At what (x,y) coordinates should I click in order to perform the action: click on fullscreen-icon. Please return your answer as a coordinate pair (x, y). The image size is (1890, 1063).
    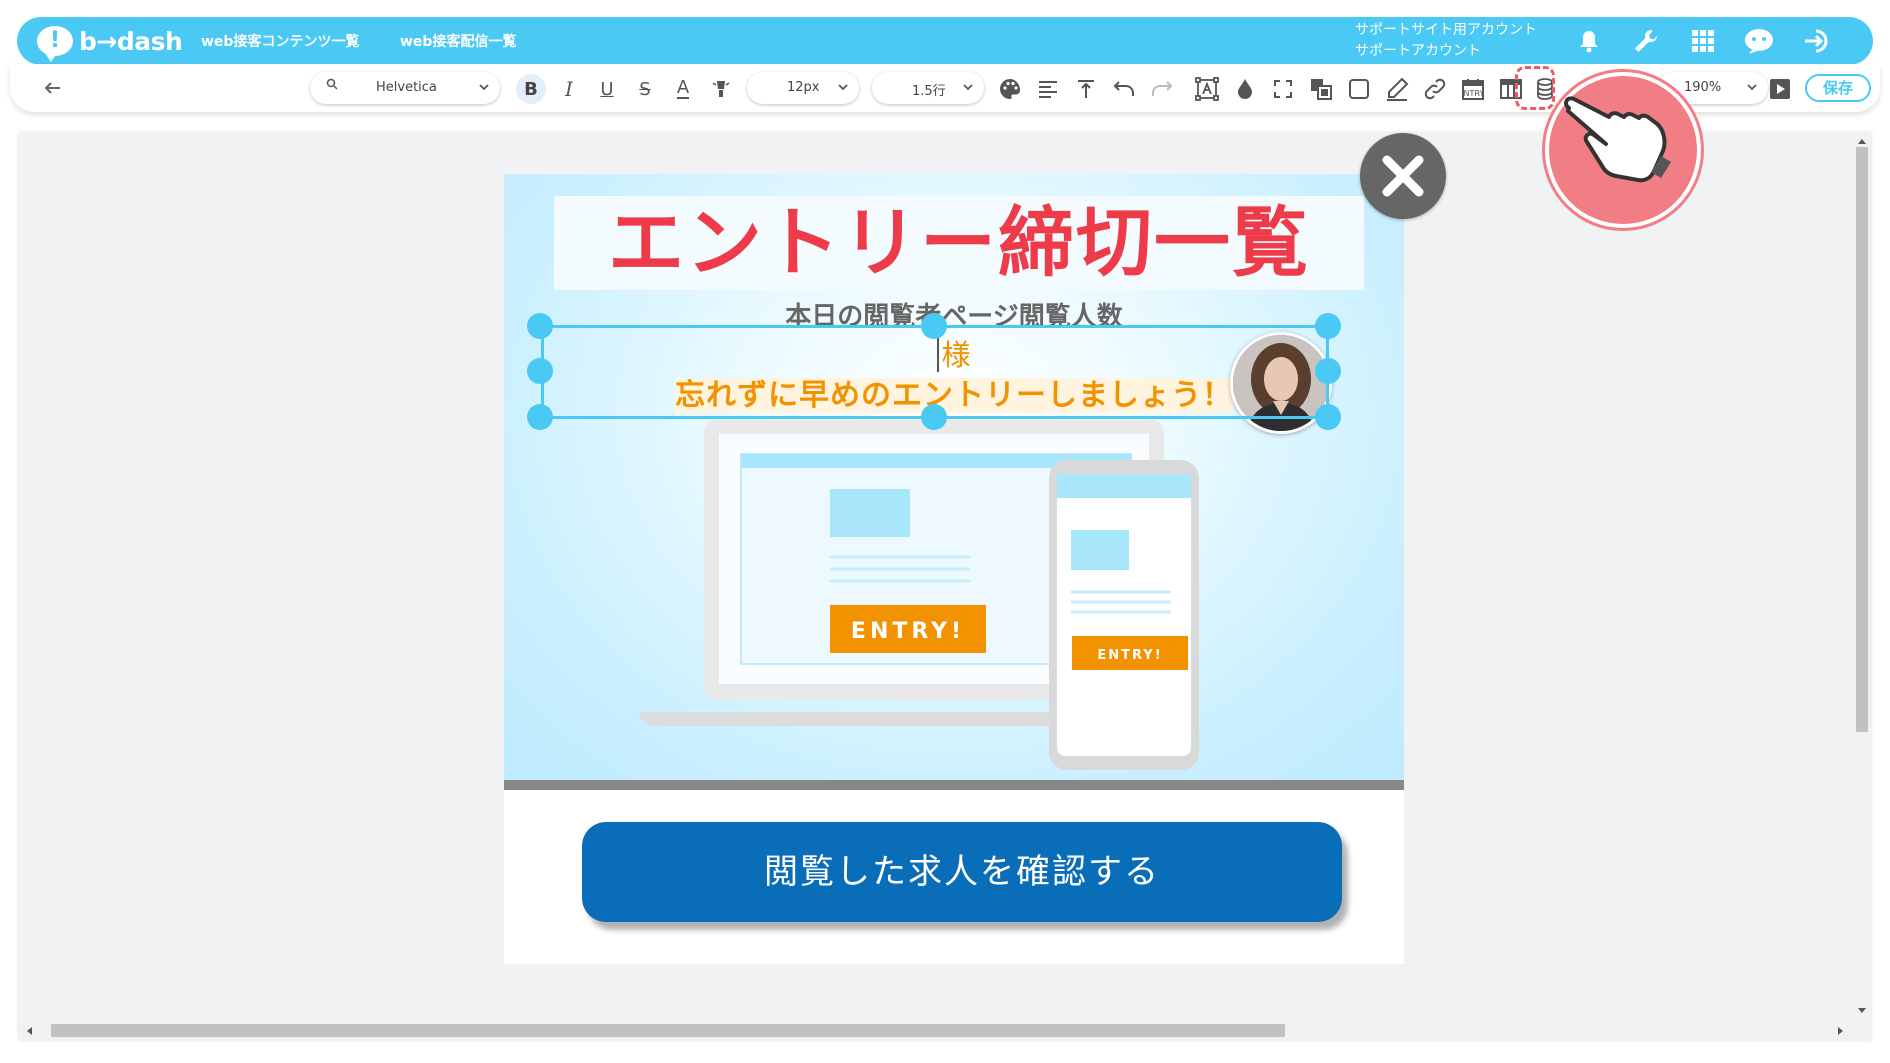
    Looking at the image, I should click on (1283, 89).